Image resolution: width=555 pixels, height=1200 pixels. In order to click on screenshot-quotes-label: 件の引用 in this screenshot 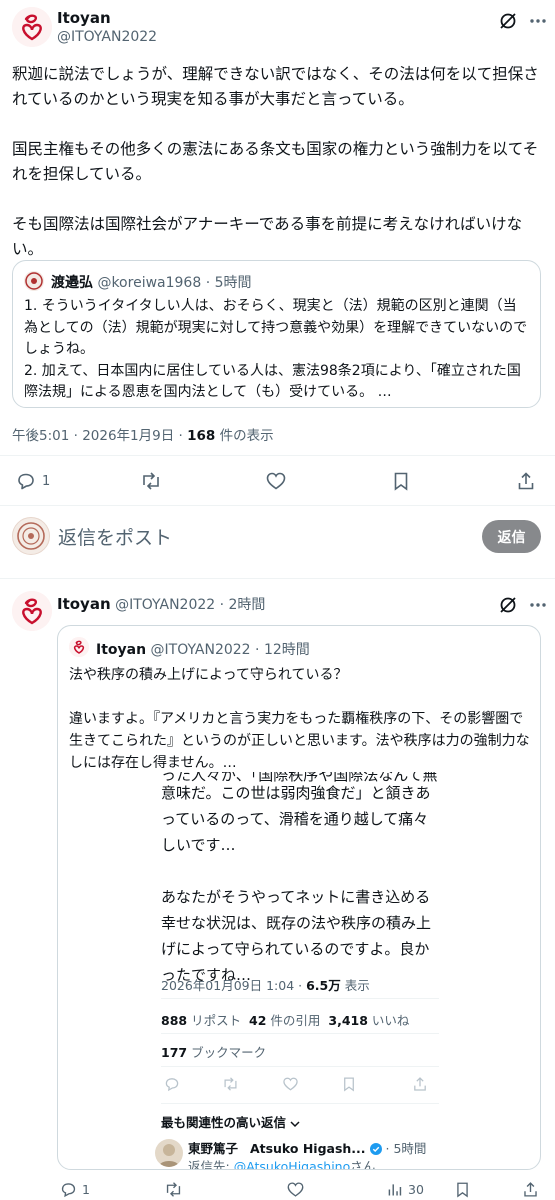, I will do `click(293, 1020)`.